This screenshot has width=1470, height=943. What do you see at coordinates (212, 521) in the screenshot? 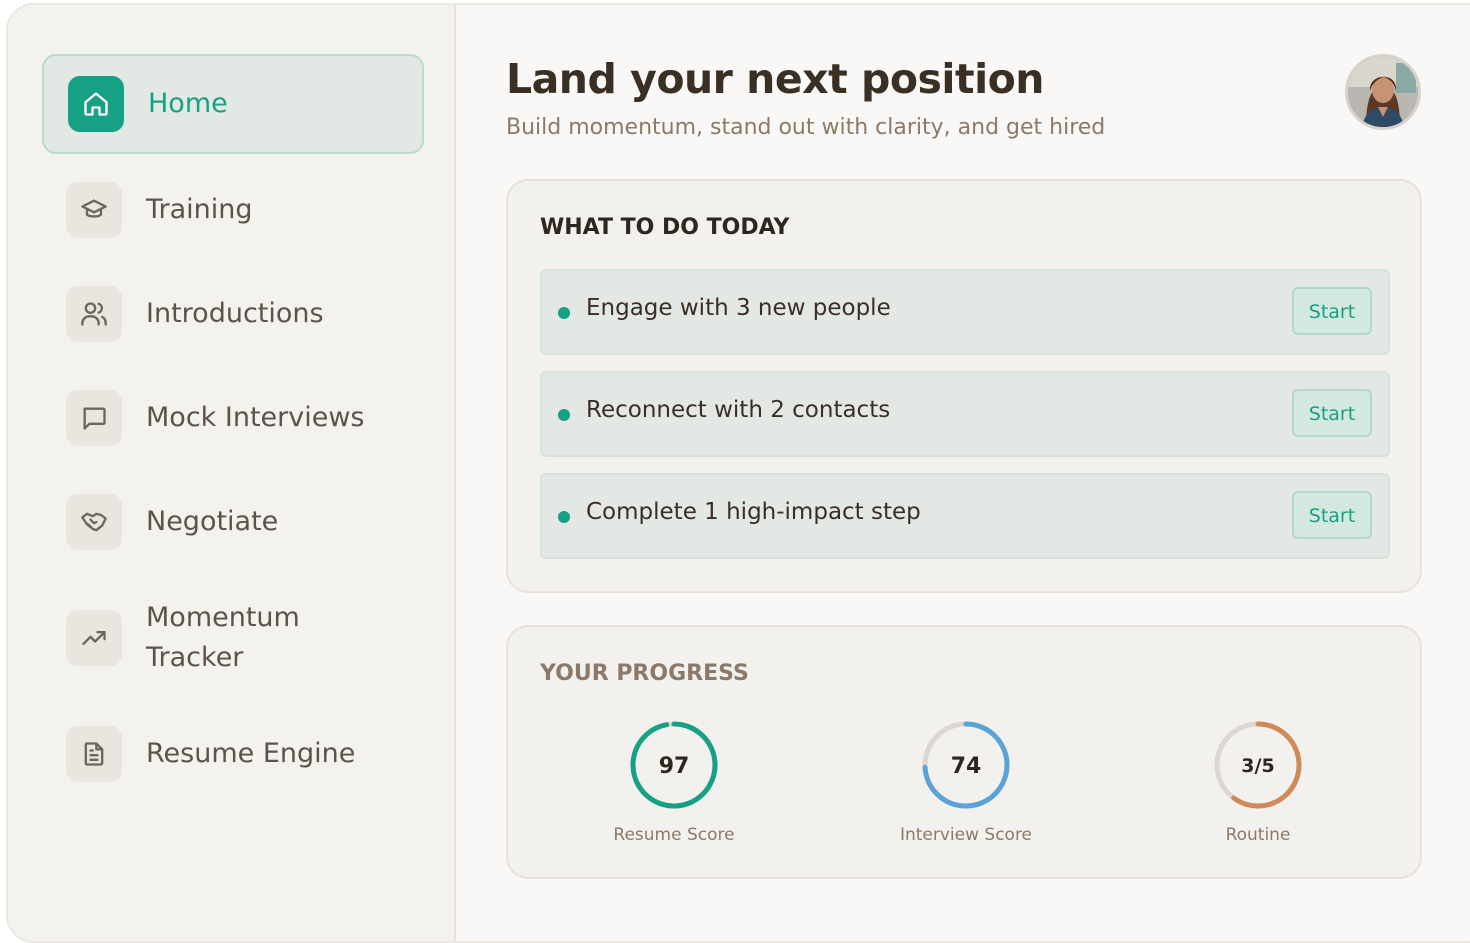
I see `sidebar-item-label: Negotiate` at bounding box center [212, 521].